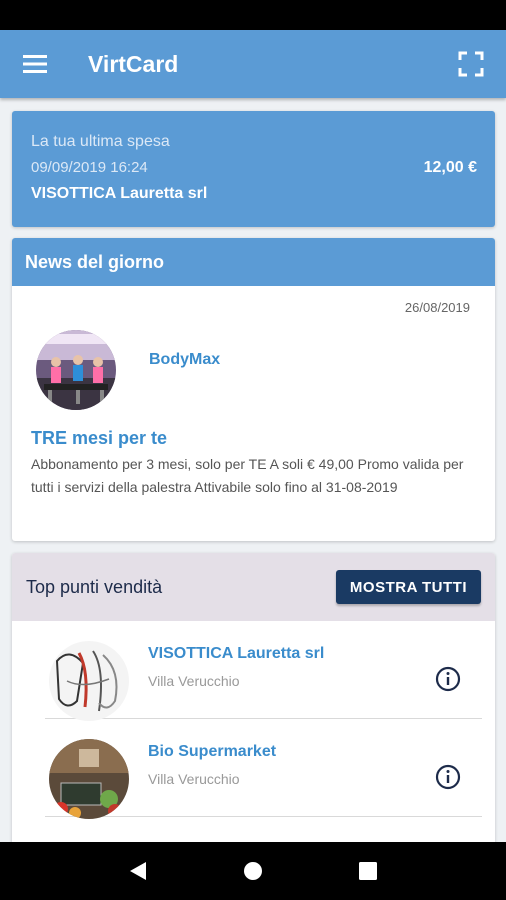 This screenshot has width=506, height=900. What do you see at coordinates (76, 370) in the screenshot?
I see `news-merchant-avatar` at bounding box center [76, 370].